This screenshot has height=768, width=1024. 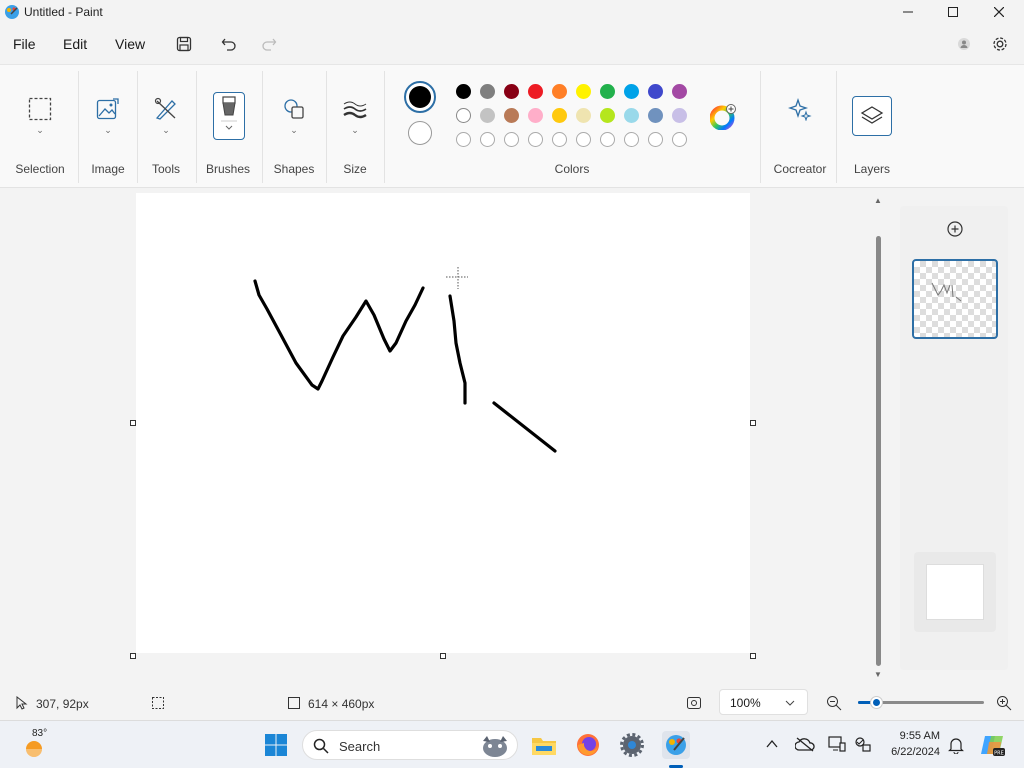 I want to click on vertical-scrollbar, so click(x=878, y=451).